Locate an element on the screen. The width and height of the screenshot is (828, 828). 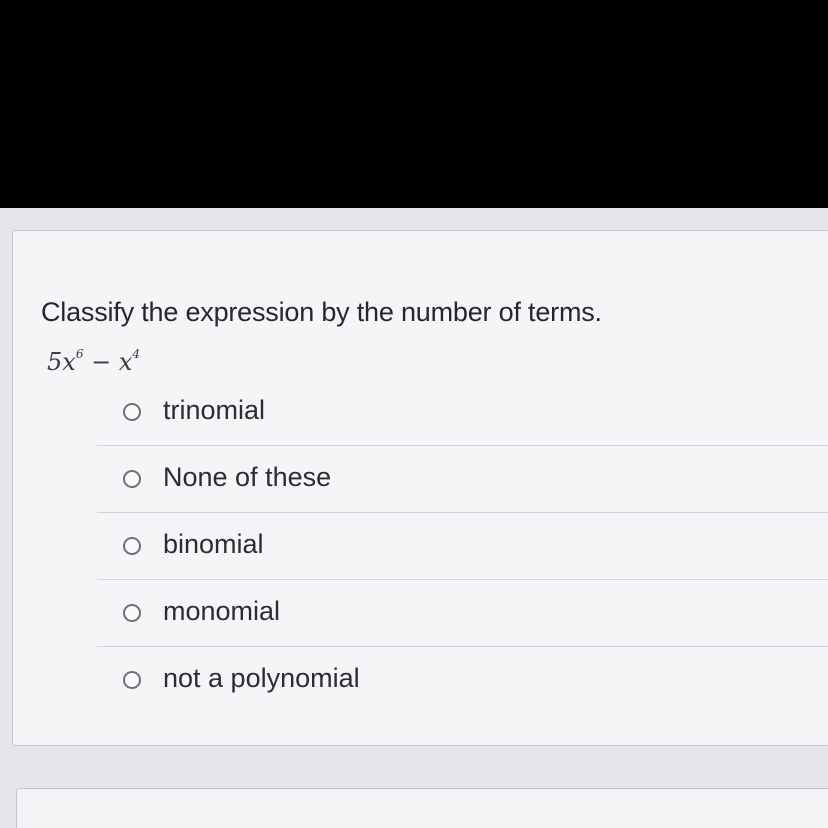
option-trinomial: trinomial is located at coordinates (462, 412).